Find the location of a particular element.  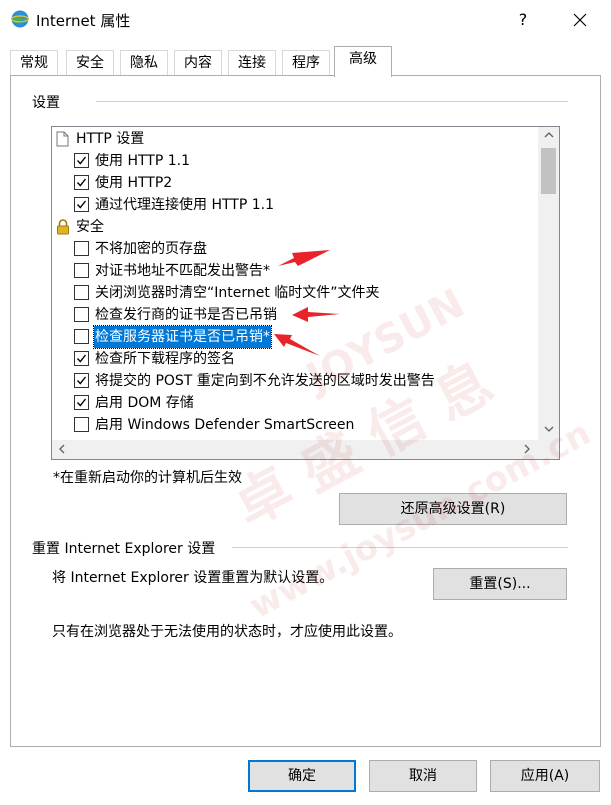

setting-label: 关闭浏览器时清空“Internet 临时文件”文件夹 is located at coordinates (237, 293).